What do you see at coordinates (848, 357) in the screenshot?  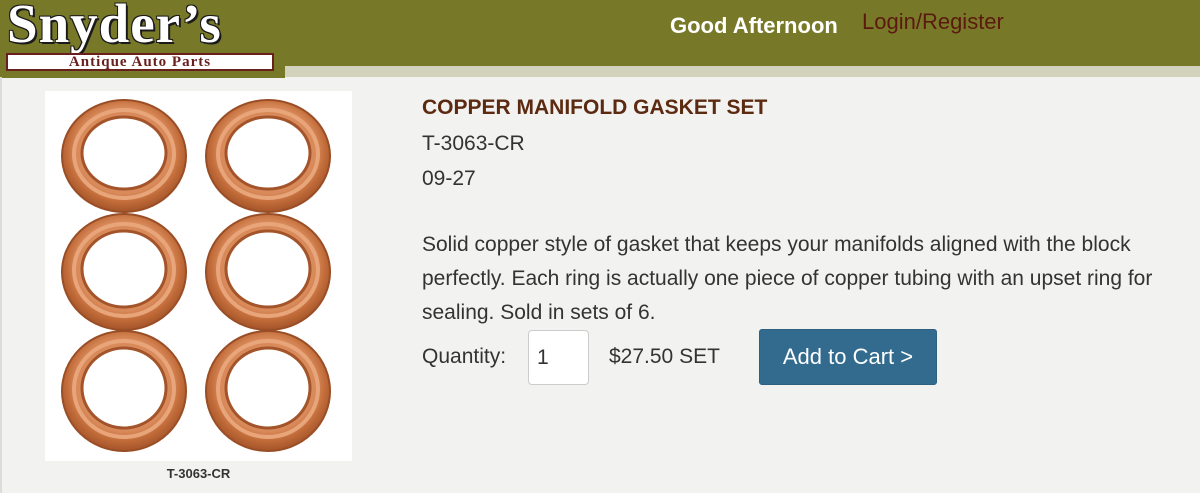 I see `add-to-cart-button: Add to Cart >` at bounding box center [848, 357].